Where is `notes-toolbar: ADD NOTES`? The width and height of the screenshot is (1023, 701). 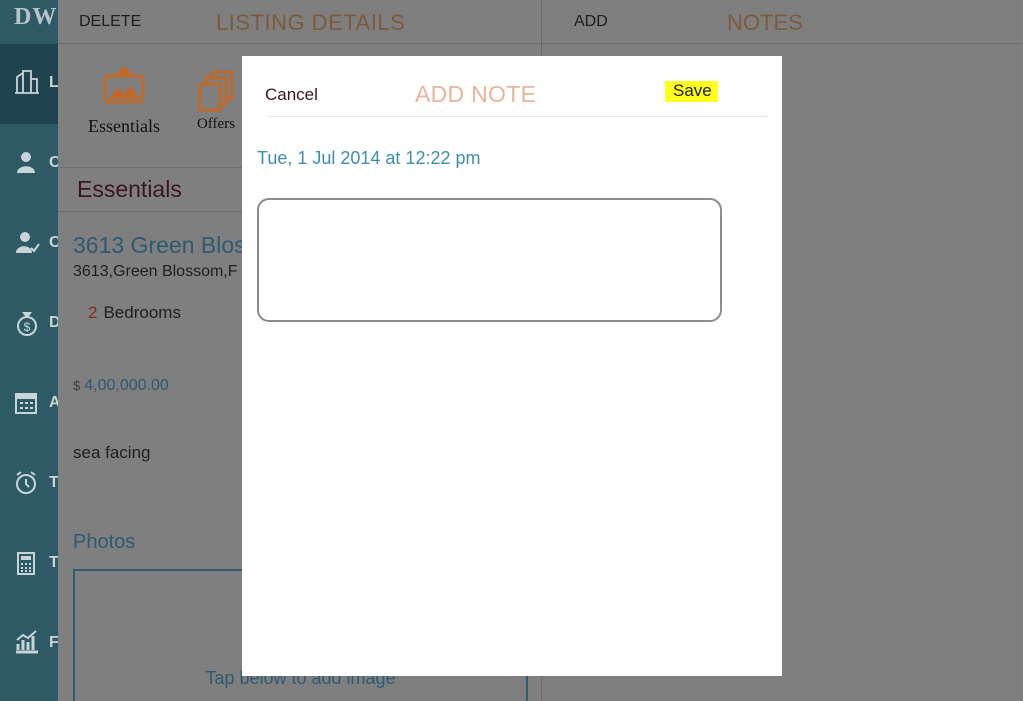
notes-toolbar: ADD NOTES is located at coordinates (782, 22).